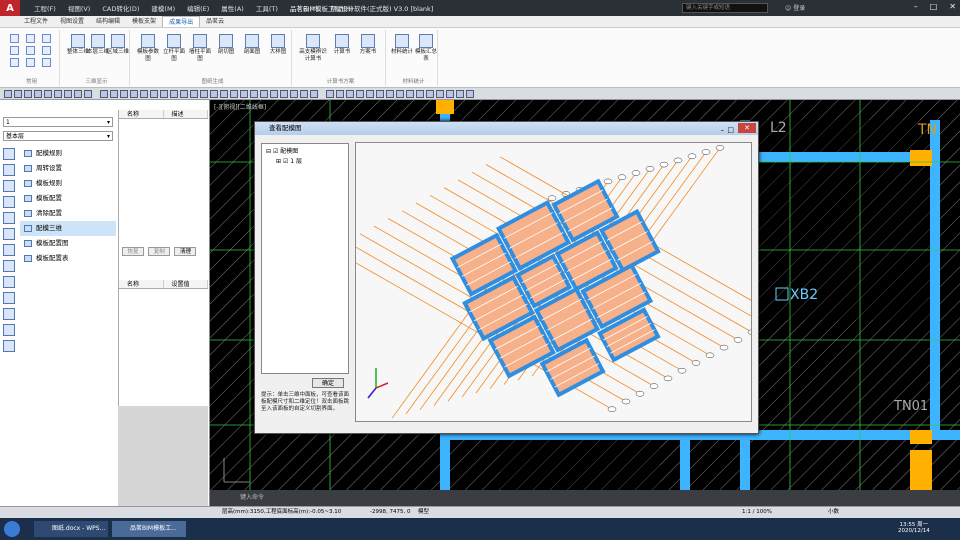  Describe the element at coordinates (14, 50) in the screenshot. I see `undo-icon` at that location.